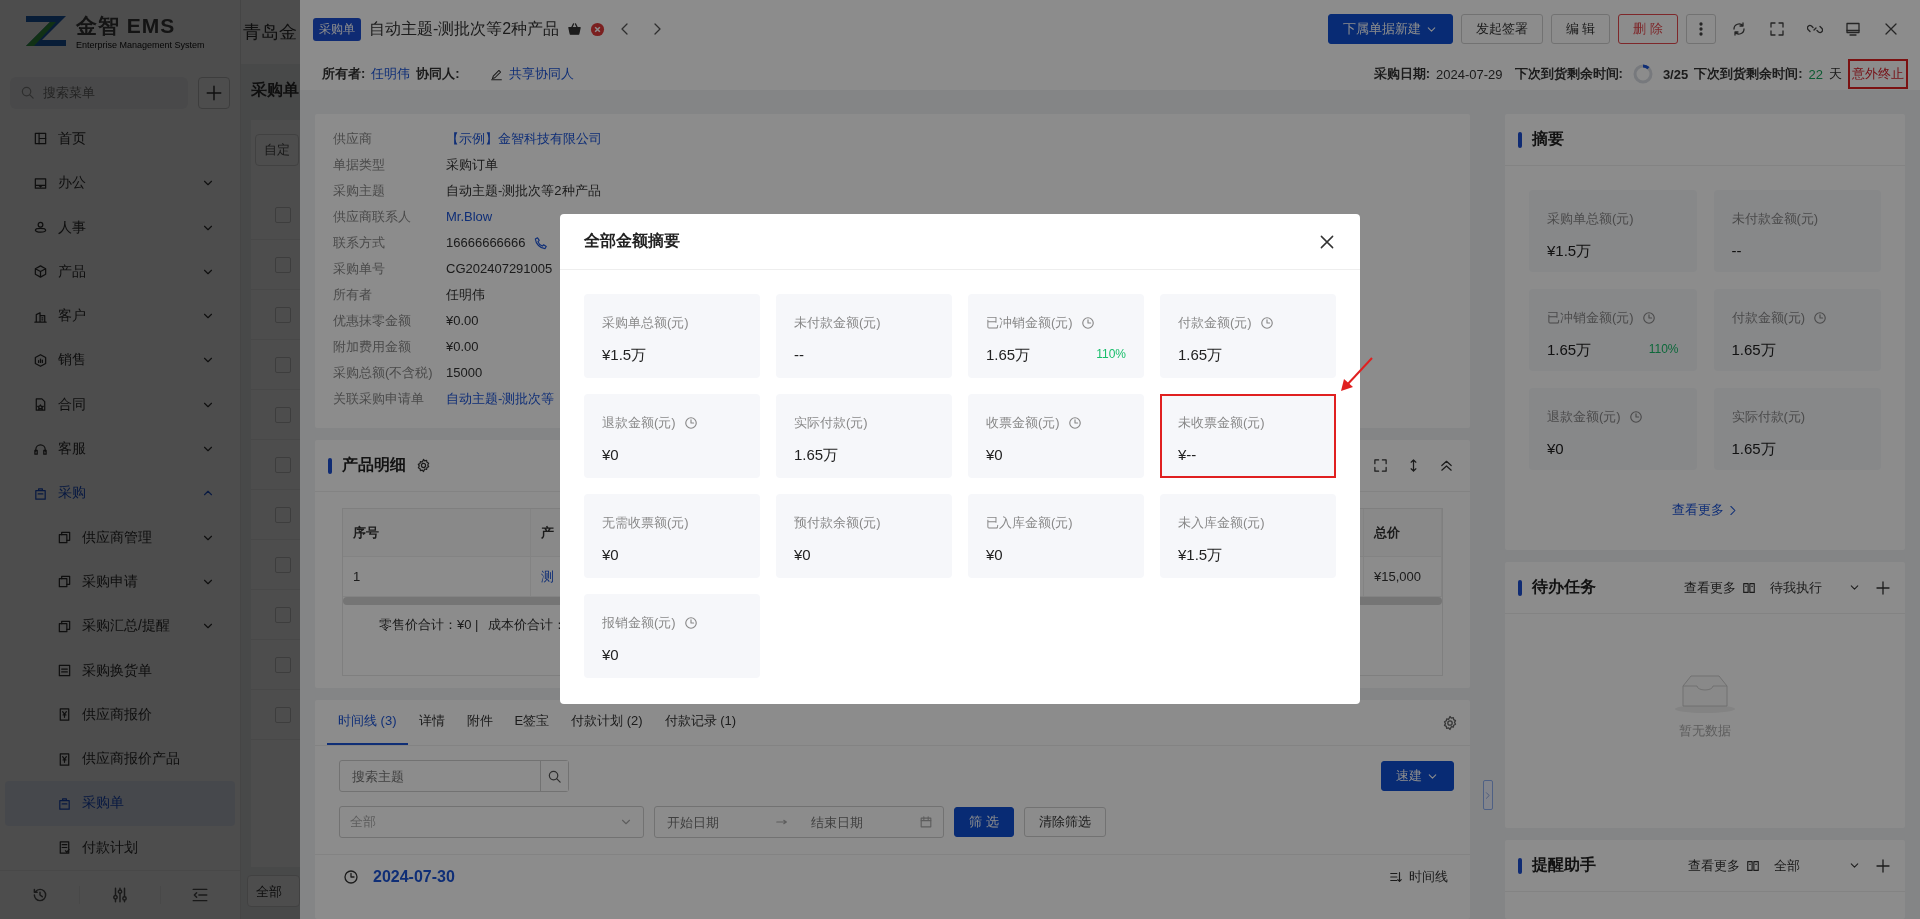 Image resolution: width=1920 pixels, height=919 pixels. What do you see at coordinates (1221, 523) in the screenshot?
I see `amount-label: 未入库金额(元)` at bounding box center [1221, 523].